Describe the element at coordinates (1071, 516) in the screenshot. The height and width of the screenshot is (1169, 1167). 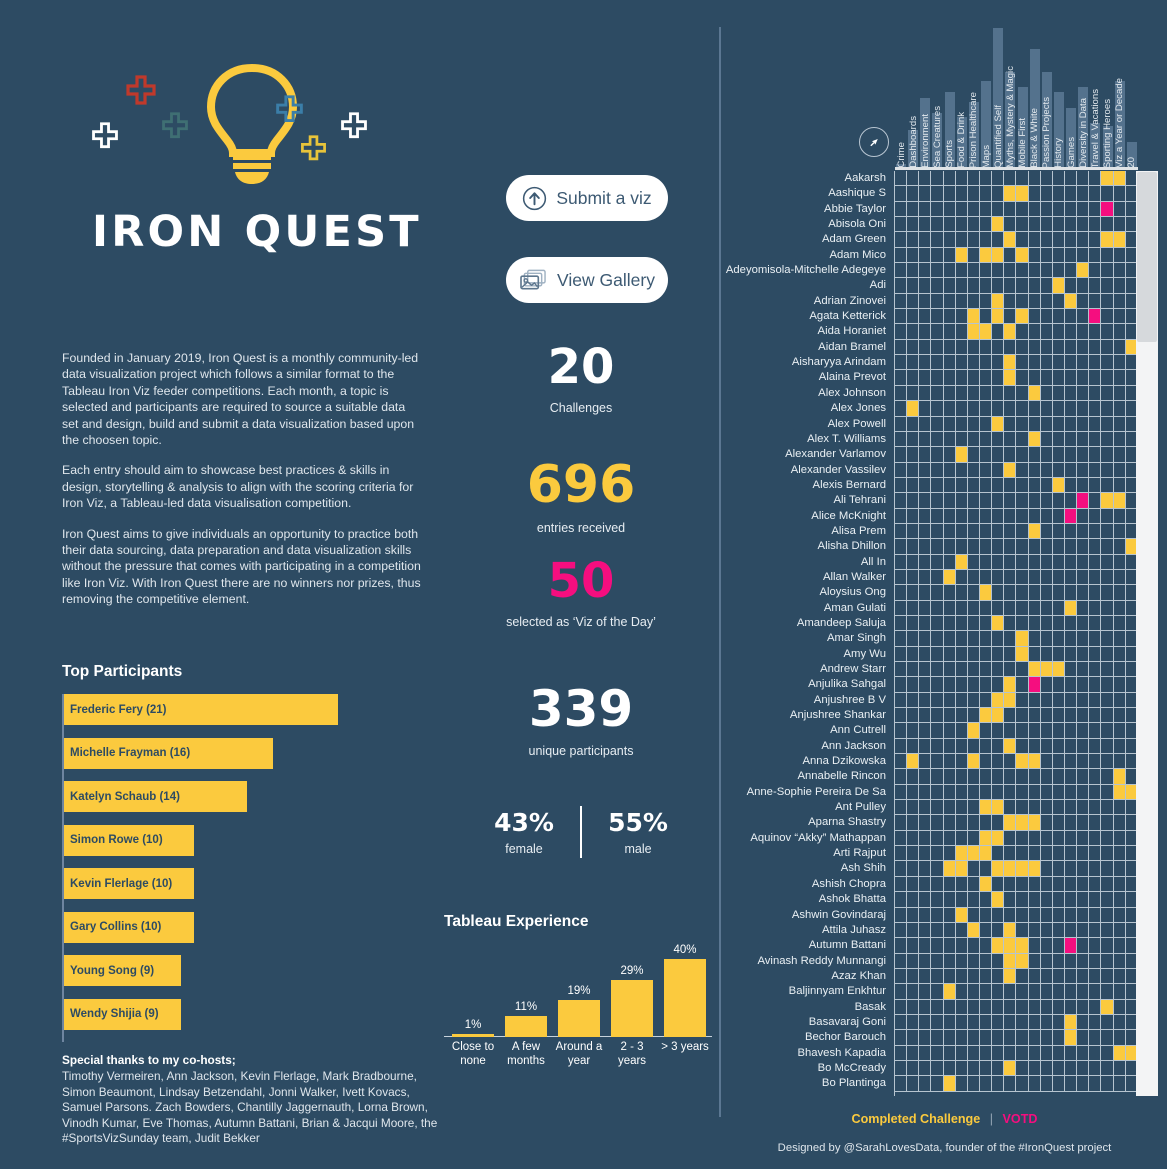
I see `matrix-cell-votd` at that location.